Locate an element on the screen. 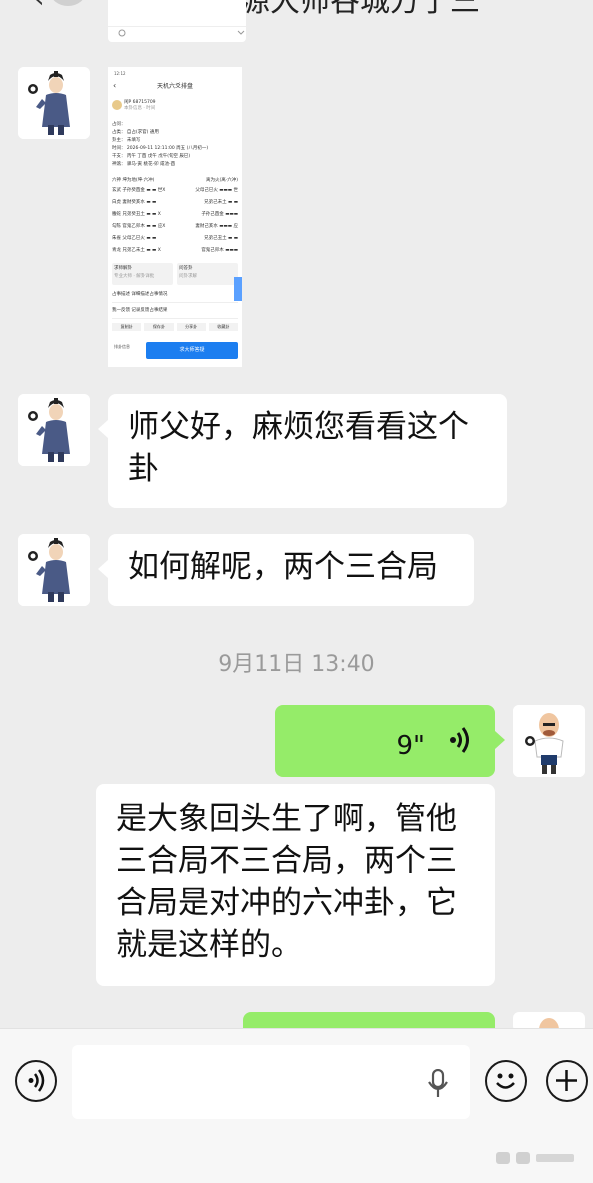 This screenshot has width=593, height=1183. header-avatar is located at coordinates (68, 3).